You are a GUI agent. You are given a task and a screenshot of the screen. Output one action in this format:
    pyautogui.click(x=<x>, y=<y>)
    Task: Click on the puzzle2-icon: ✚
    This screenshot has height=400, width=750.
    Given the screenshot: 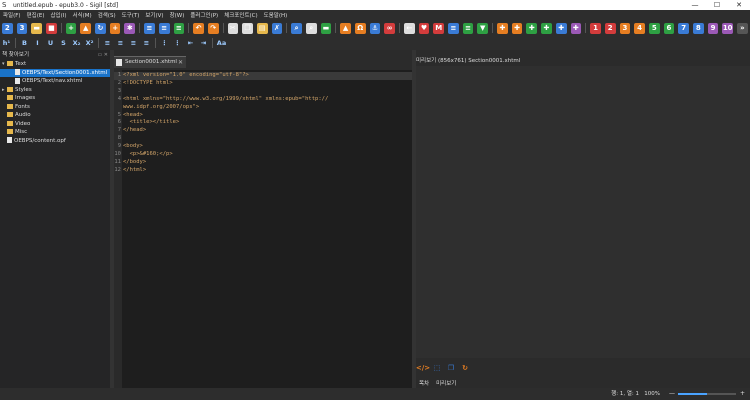 What is the action you would take?
    pyautogui.click(x=517, y=28)
    